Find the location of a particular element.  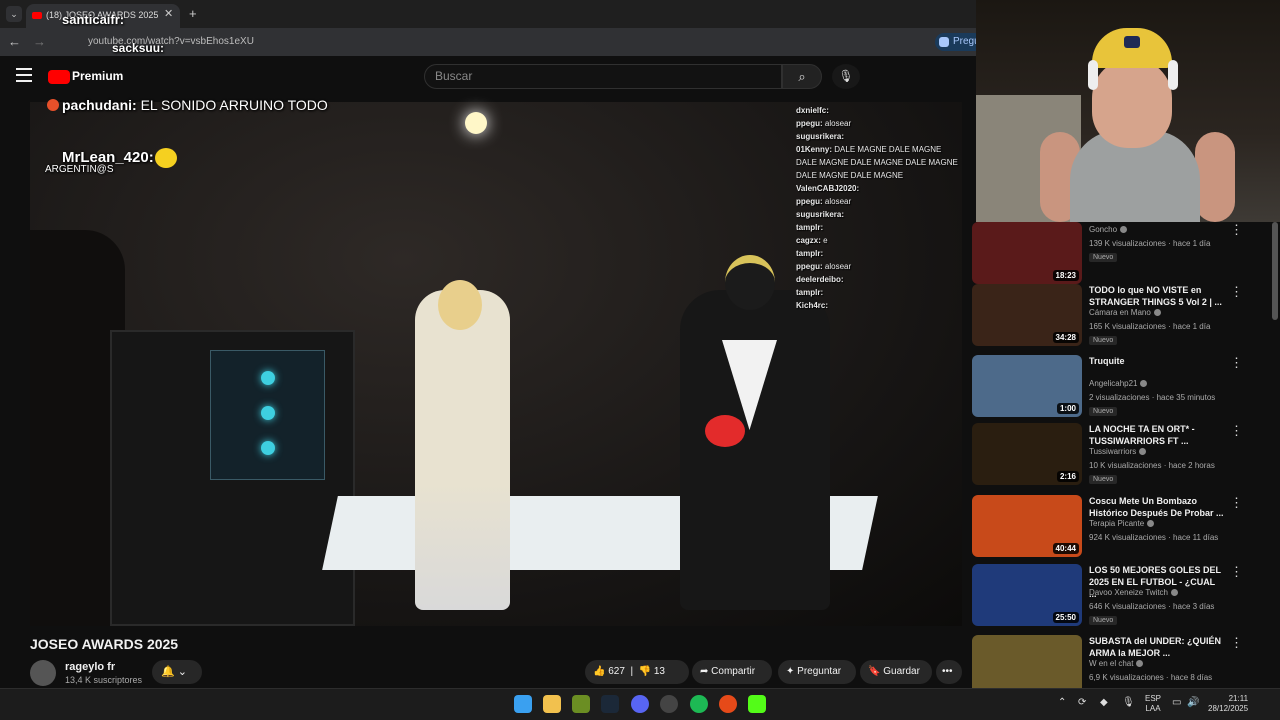

video-title: JOSEO AWARDS 2025 is located at coordinates (104, 644).